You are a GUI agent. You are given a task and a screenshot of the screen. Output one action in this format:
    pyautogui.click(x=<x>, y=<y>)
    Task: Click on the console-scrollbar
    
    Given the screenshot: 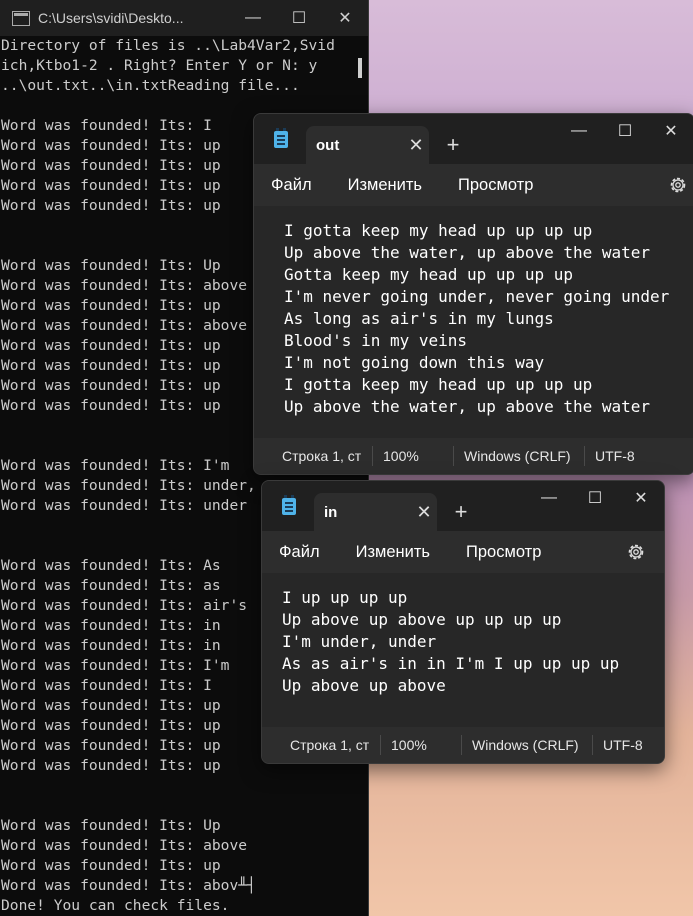 What is the action you would take?
    pyautogui.click(x=360, y=68)
    